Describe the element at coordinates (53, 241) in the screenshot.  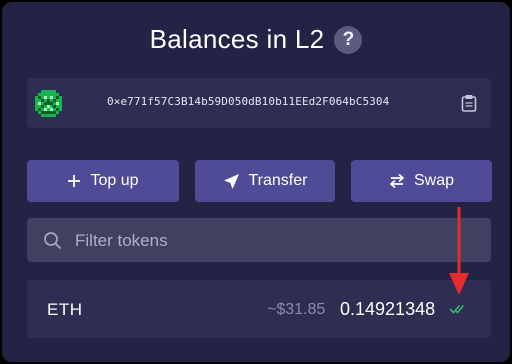
I see `search-icon` at that location.